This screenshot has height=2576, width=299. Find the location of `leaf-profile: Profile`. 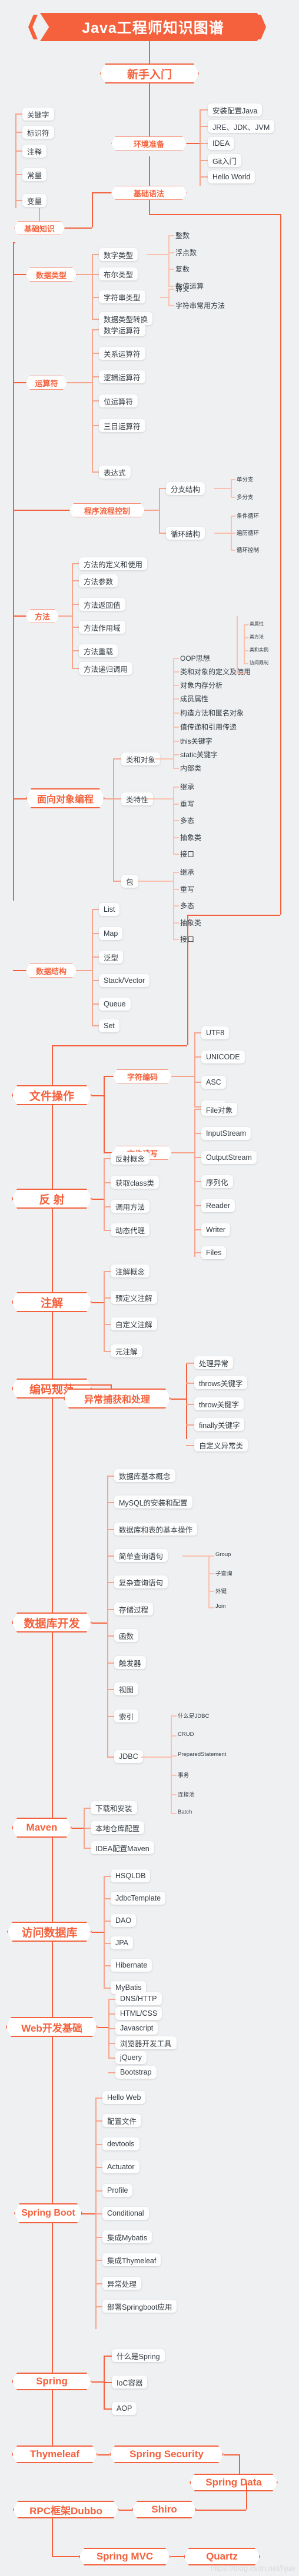

leaf-profile: Profile is located at coordinates (117, 2190).